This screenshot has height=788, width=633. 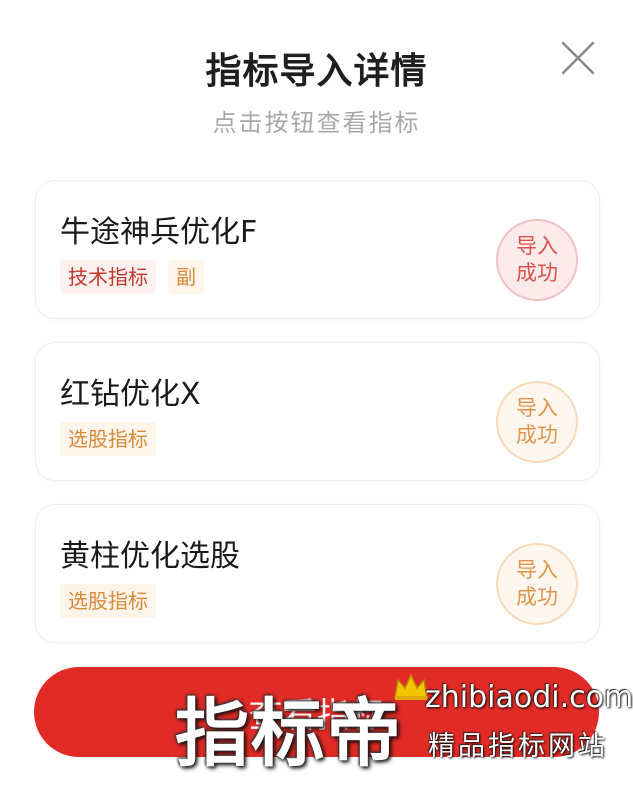 What do you see at coordinates (108, 277) in the screenshot?
I see `tag-type: 技术指标` at bounding box center [108, 277].